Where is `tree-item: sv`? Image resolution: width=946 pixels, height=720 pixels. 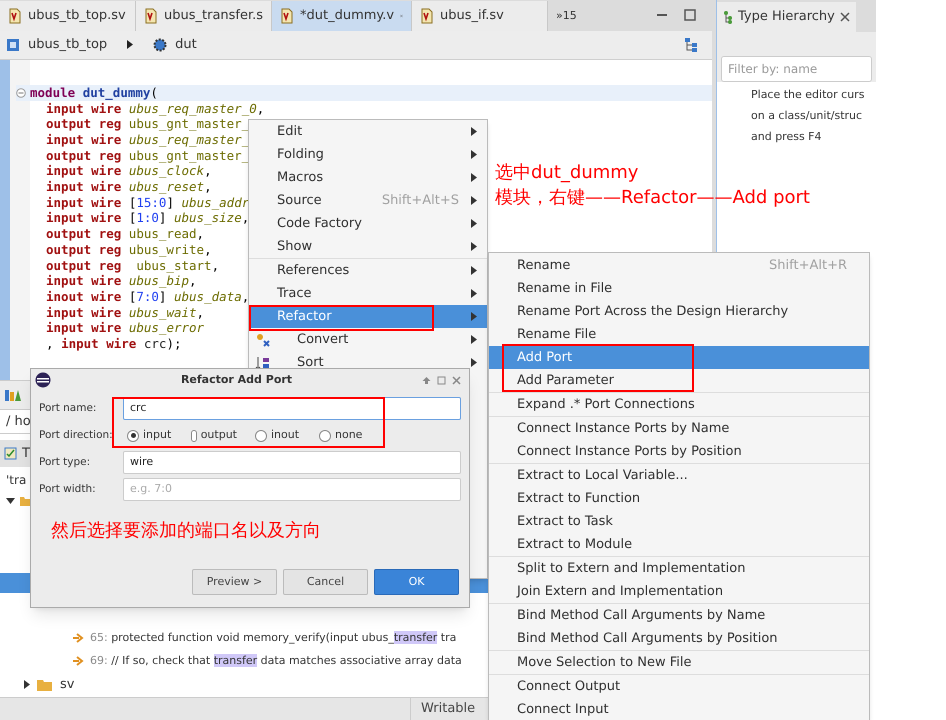 tree-item: sv is located at coordinates (67, 685).